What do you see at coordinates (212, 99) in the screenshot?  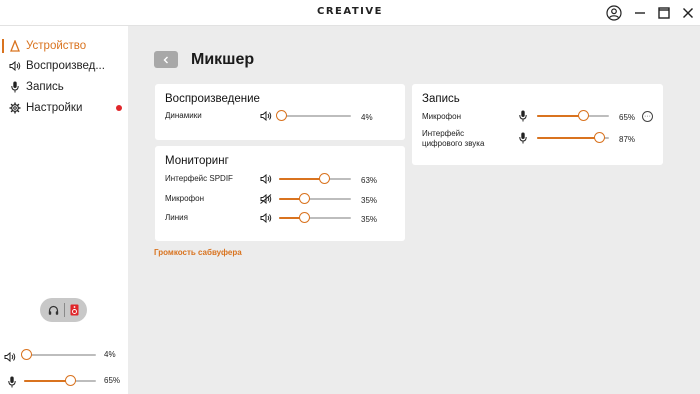 I see `card-title: Воспроизведение` at bounding box center [212, 99].